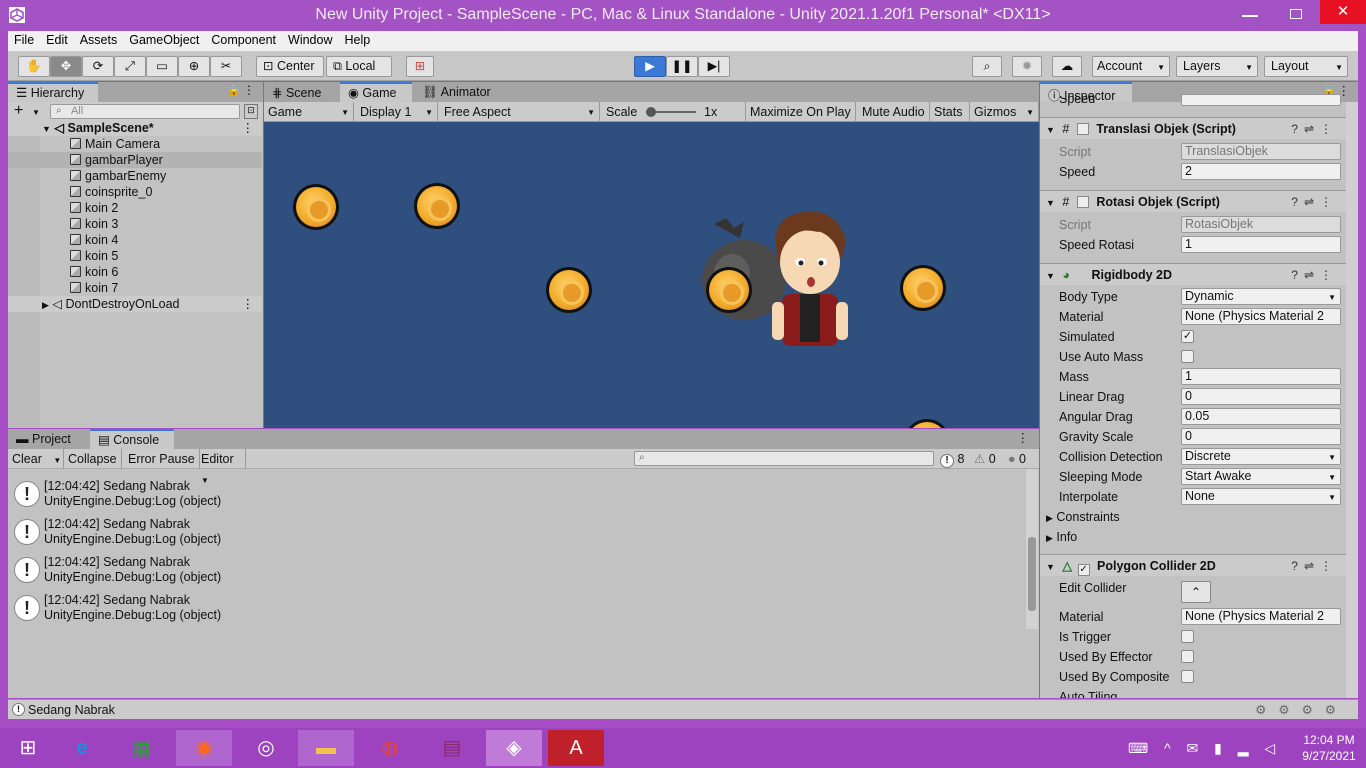 The height and width of the screenshot is (768, 1366). What do you see at coordinates (1261, 456) in the screenshot?
I see `collision-dropdown: Discrete` at bounding box center [1261, 456].